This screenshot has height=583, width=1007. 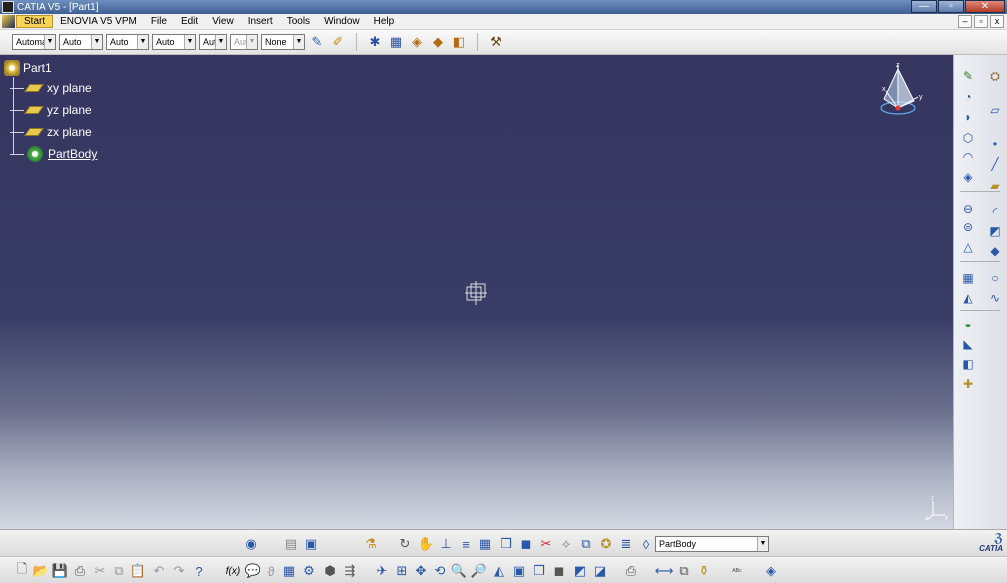 What do you see at coordinates (968, 298) in the screenshot?
I see `mirror-icon: ◭` at bounding box center [968, 298].